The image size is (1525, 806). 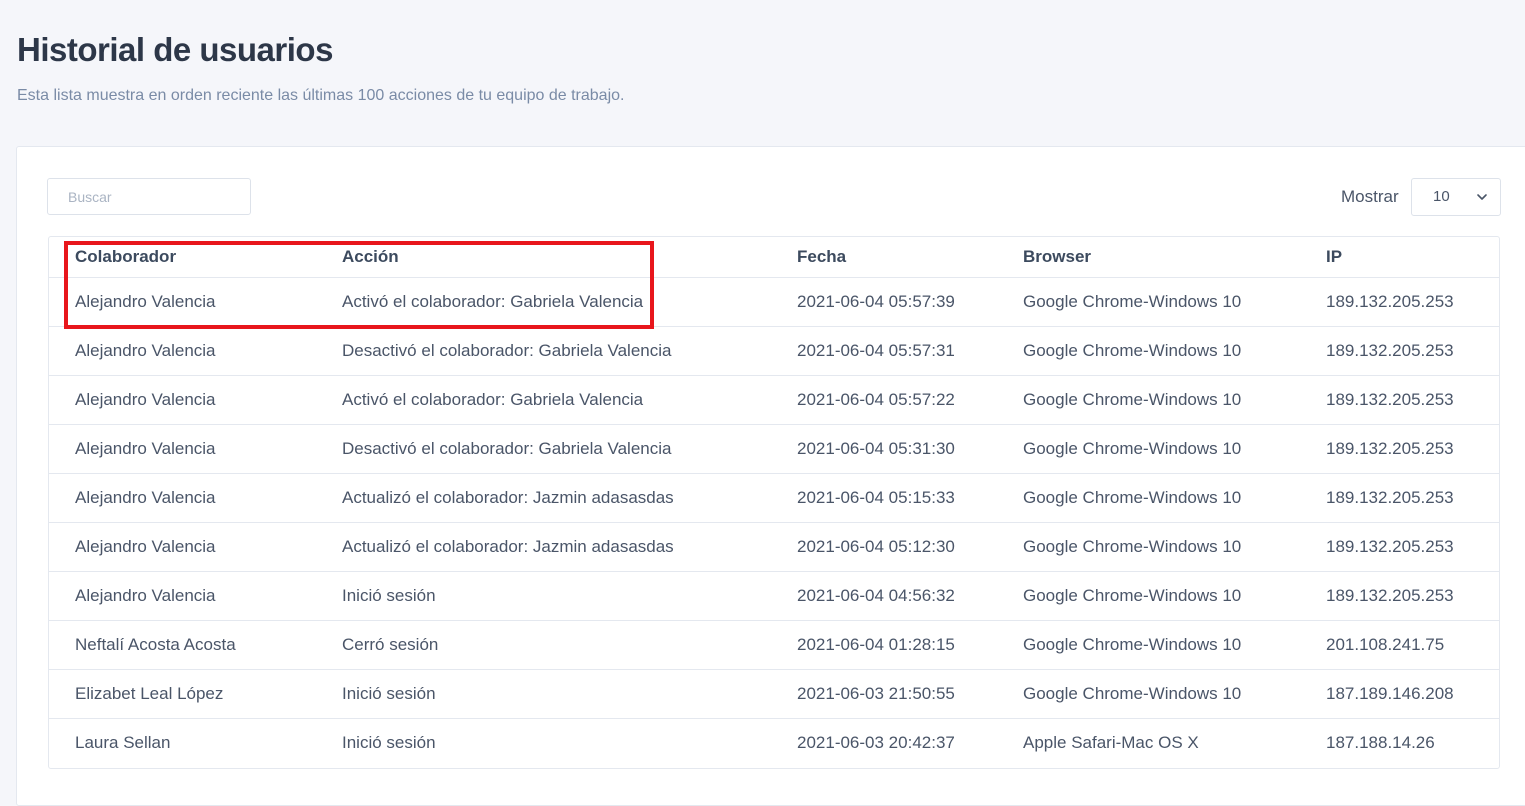 What do you see at coordinates (1456, 197) in the screenshot?
I see `page-size-select: 10` at bounding box center [1456, 197].